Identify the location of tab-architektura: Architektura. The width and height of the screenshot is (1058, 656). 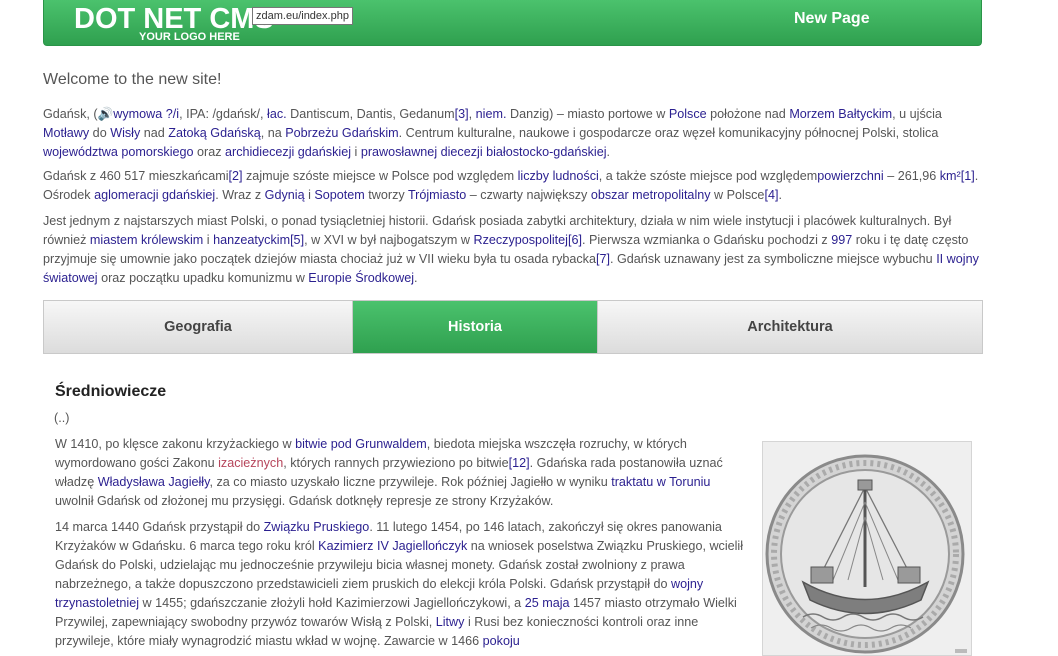
(790, 327).